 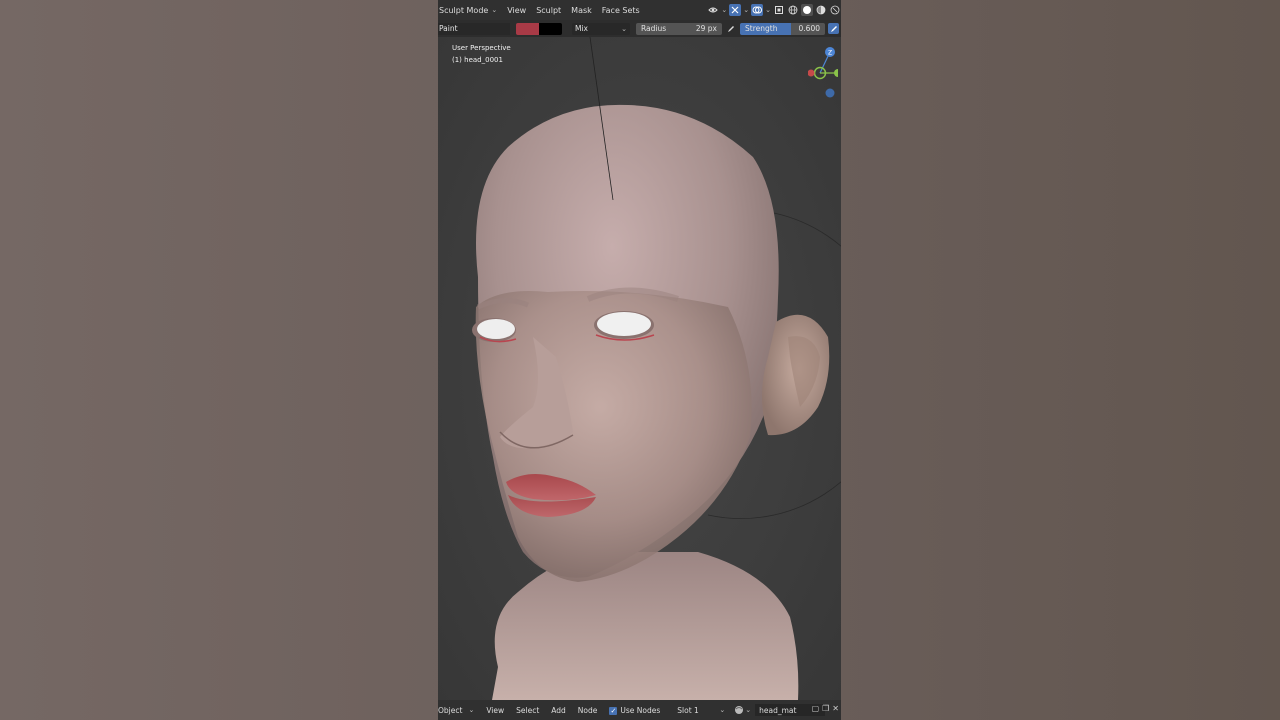 What do you see at coordinates (816, 708) in the screenshot?
I see `fake-user-icon: ▢` at bounding box center [816, 708].